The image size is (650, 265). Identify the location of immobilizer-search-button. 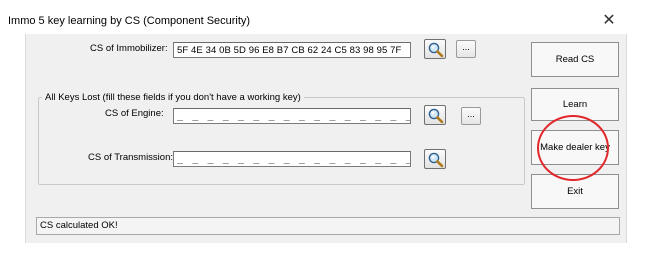
(435, 49).